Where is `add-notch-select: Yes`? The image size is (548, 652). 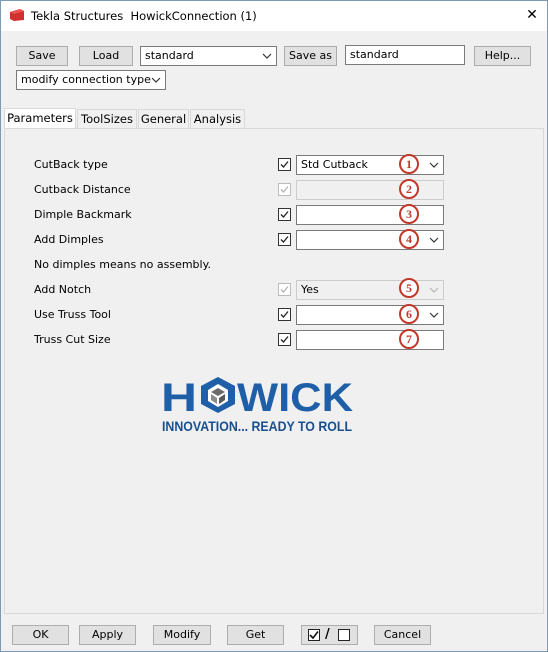
add-notch-select: Yes is located at coordinates (370, 290).